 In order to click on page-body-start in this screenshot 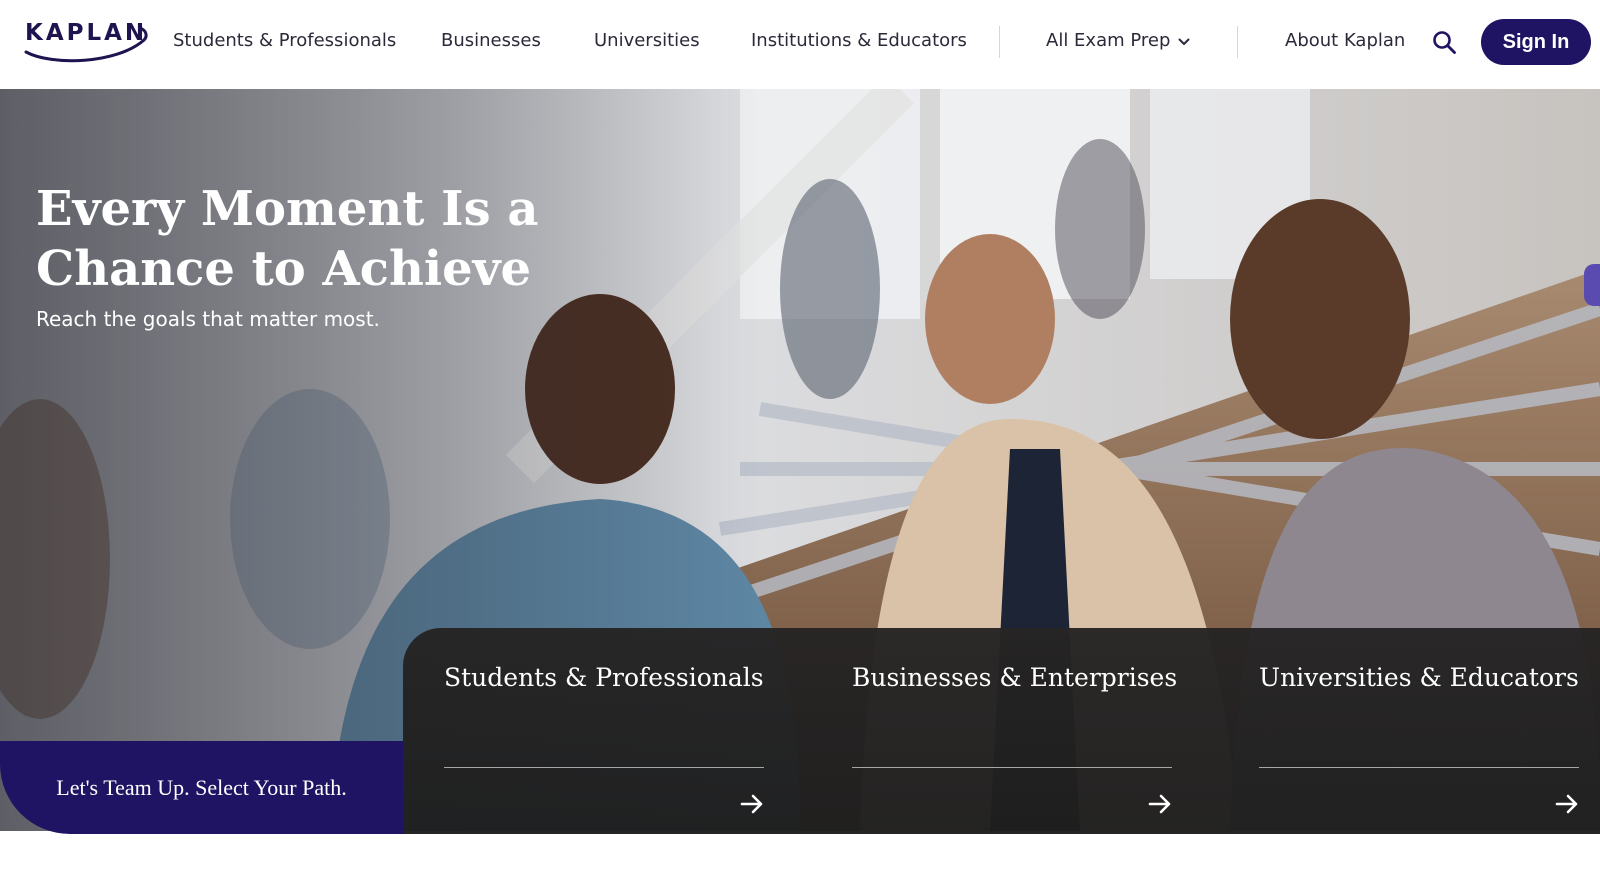, I will do `click(800, 859)`.